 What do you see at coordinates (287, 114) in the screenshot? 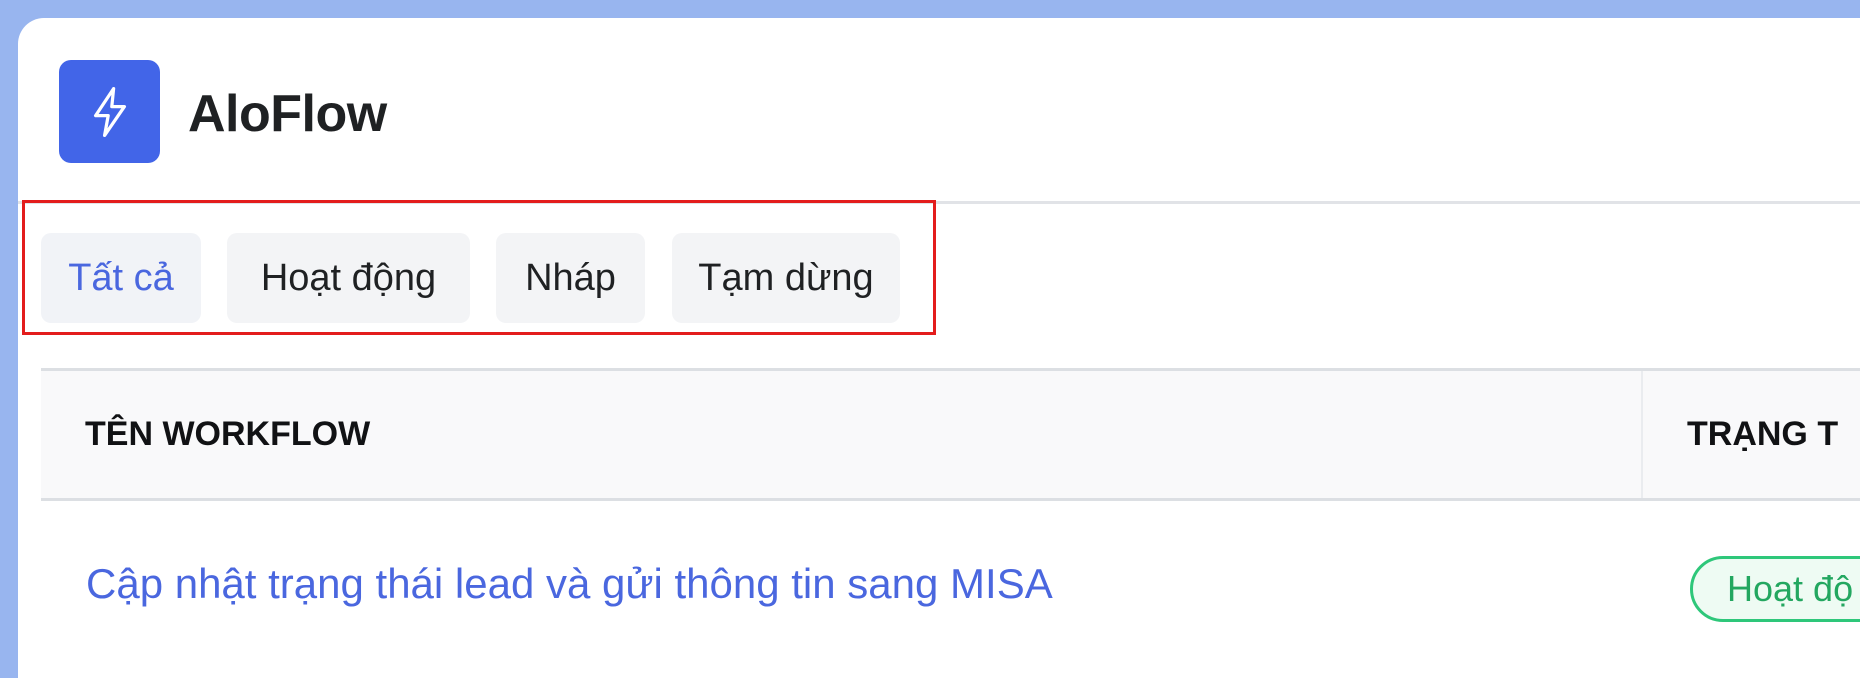
I see `app-title: AloFlow` at bounding box center [287, 114].